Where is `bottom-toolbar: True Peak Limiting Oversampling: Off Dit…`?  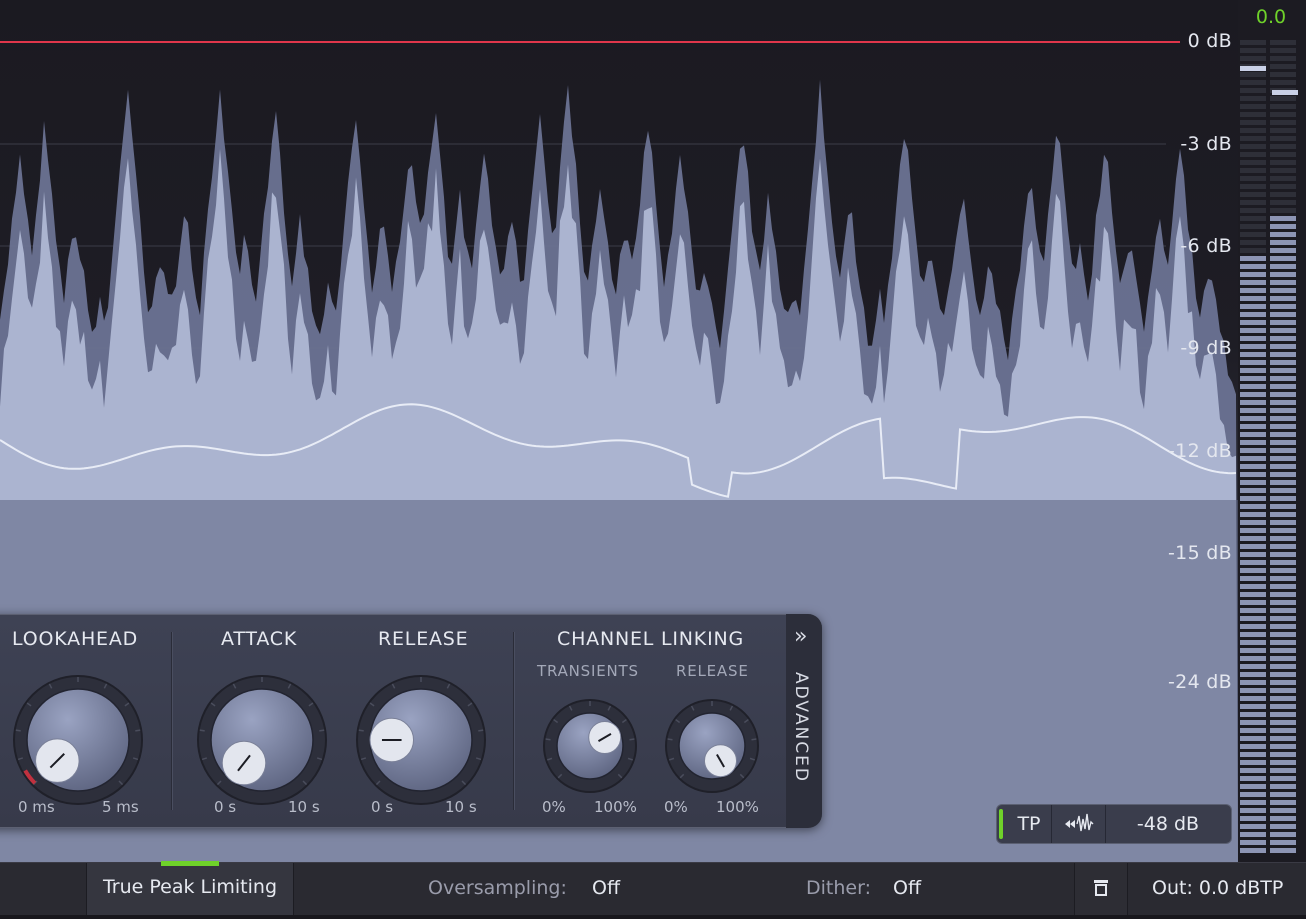 bottom-toolbar: True Peak Limiting Oversampling: Off Dit… is located at coordinates (653, 888).